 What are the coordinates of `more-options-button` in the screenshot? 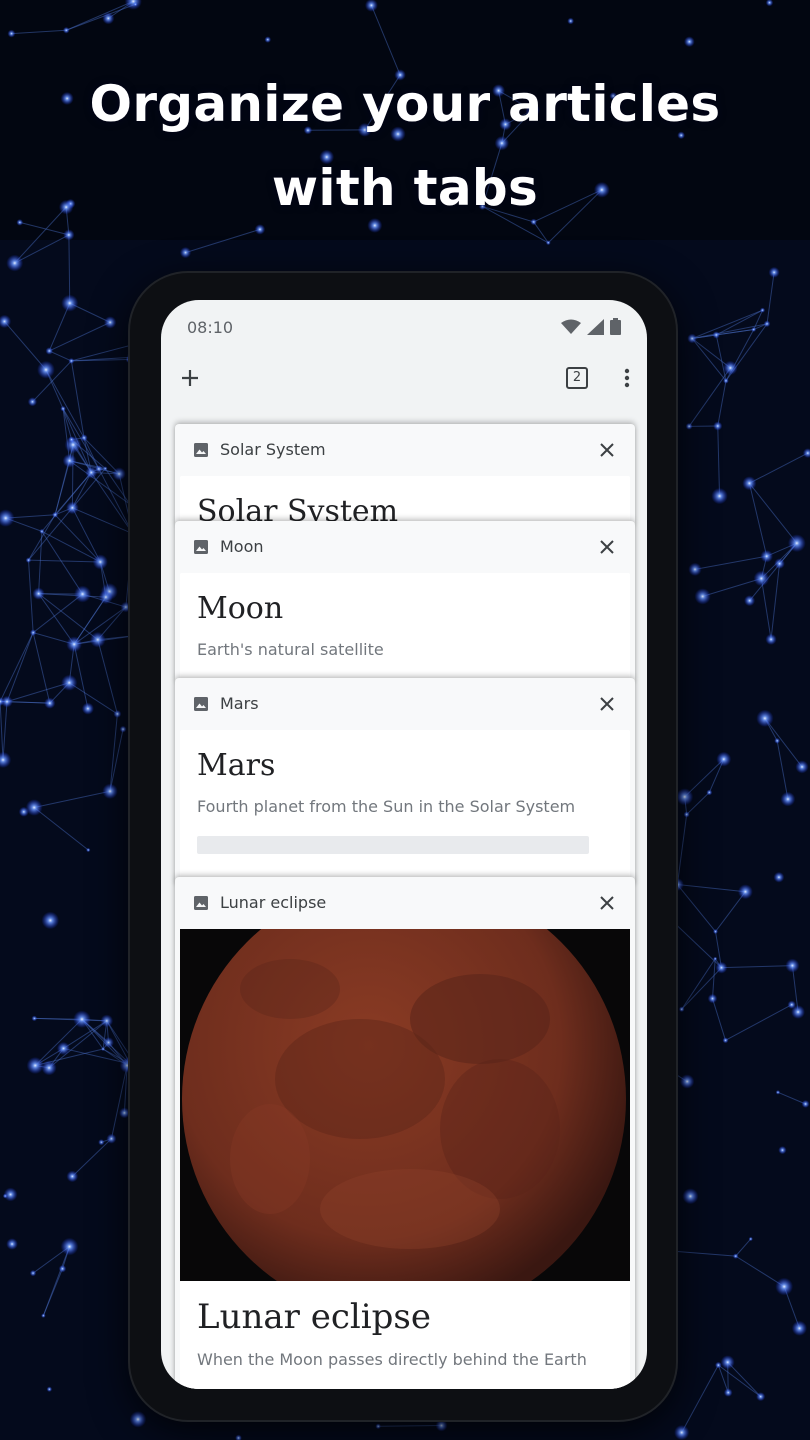 It's located at (627, 378).